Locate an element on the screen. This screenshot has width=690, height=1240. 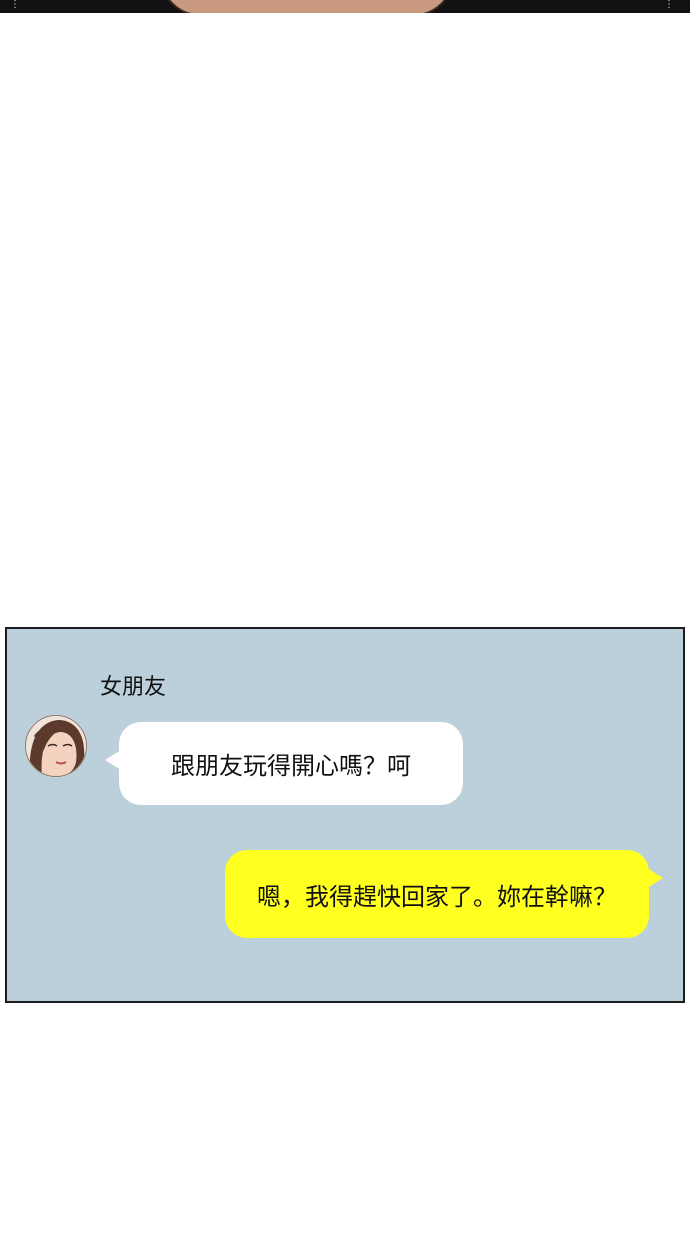
previous-panel-edge: ⋮ ⋮ is located at coordinates (345, 6).